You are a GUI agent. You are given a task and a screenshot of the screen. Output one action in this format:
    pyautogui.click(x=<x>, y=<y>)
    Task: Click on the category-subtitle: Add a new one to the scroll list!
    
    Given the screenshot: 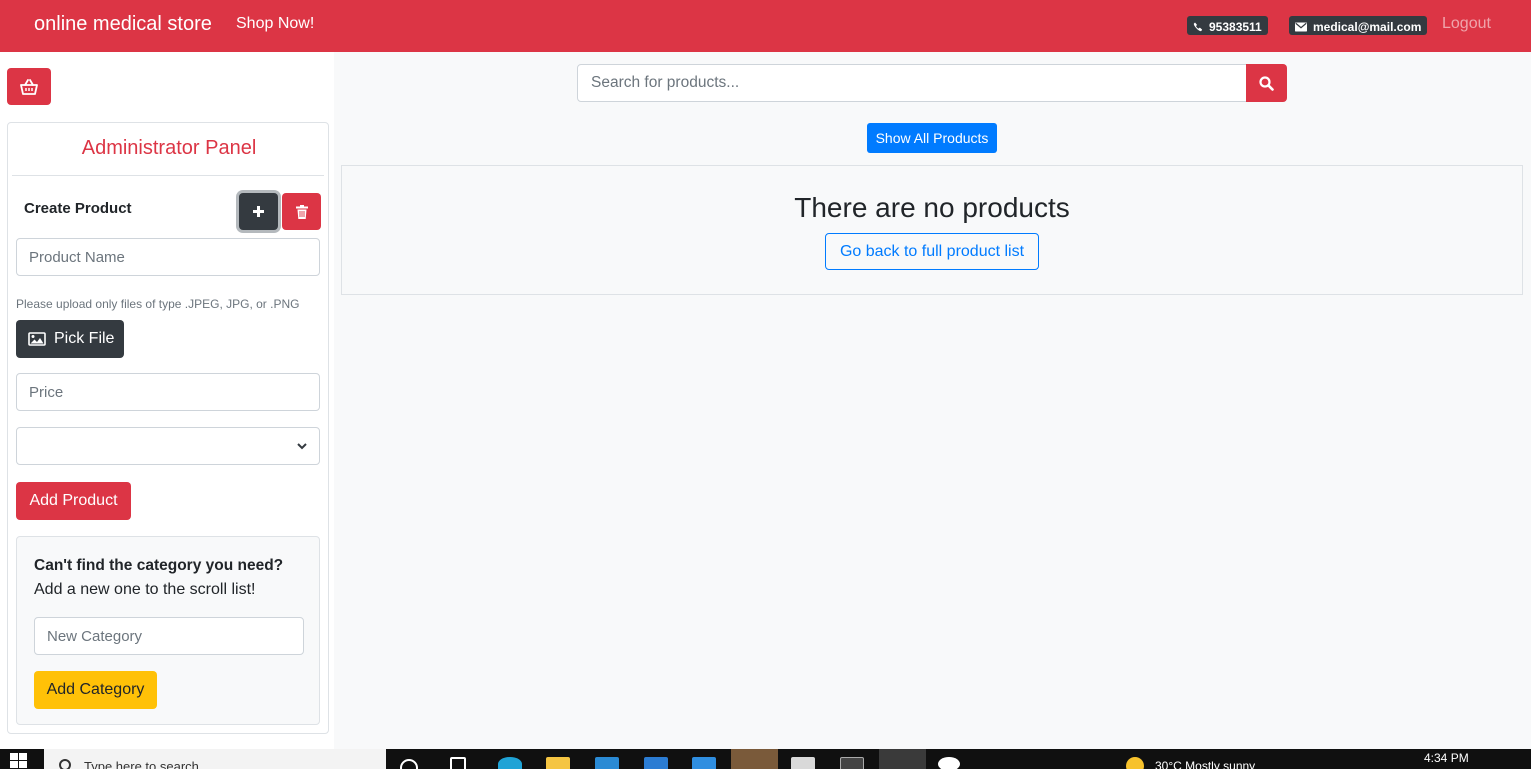 What is the action you would take?
    pyautogui.click(x=145, y=589)
    